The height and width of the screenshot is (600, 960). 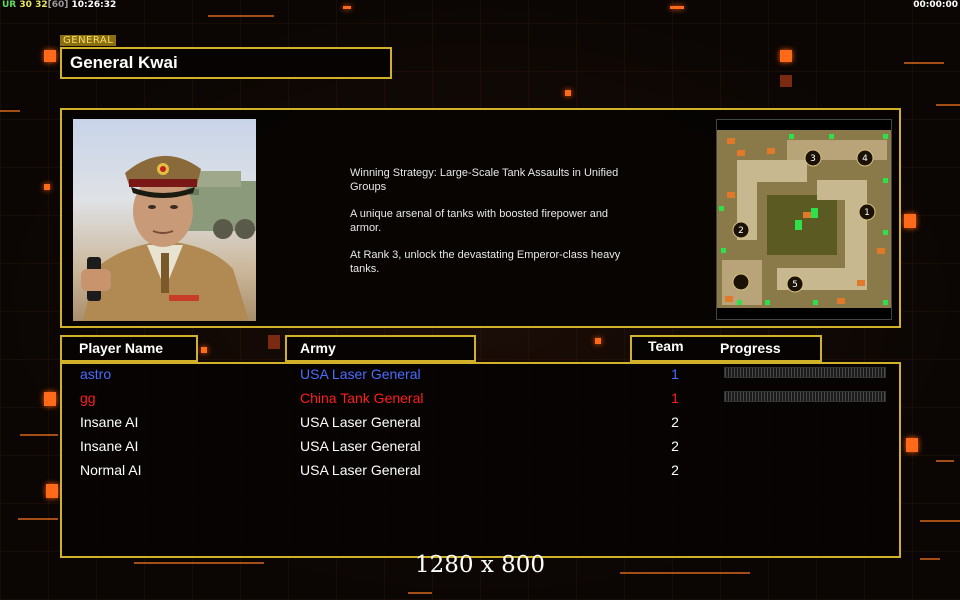 I want to click on general-name-box: General Kwai, so click(x=226, y=63).